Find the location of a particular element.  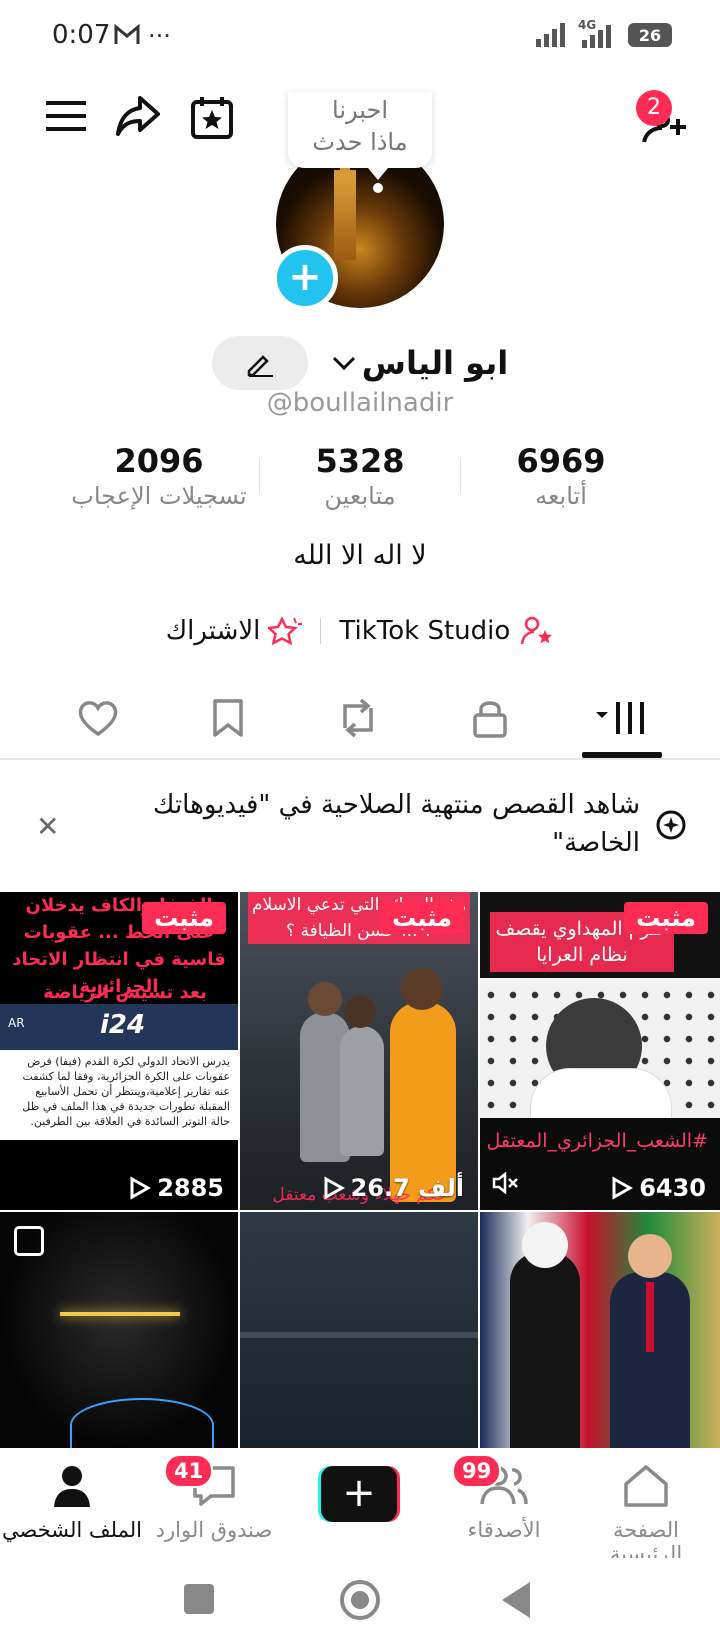

content-tabs is located at coordinates (360, 716).